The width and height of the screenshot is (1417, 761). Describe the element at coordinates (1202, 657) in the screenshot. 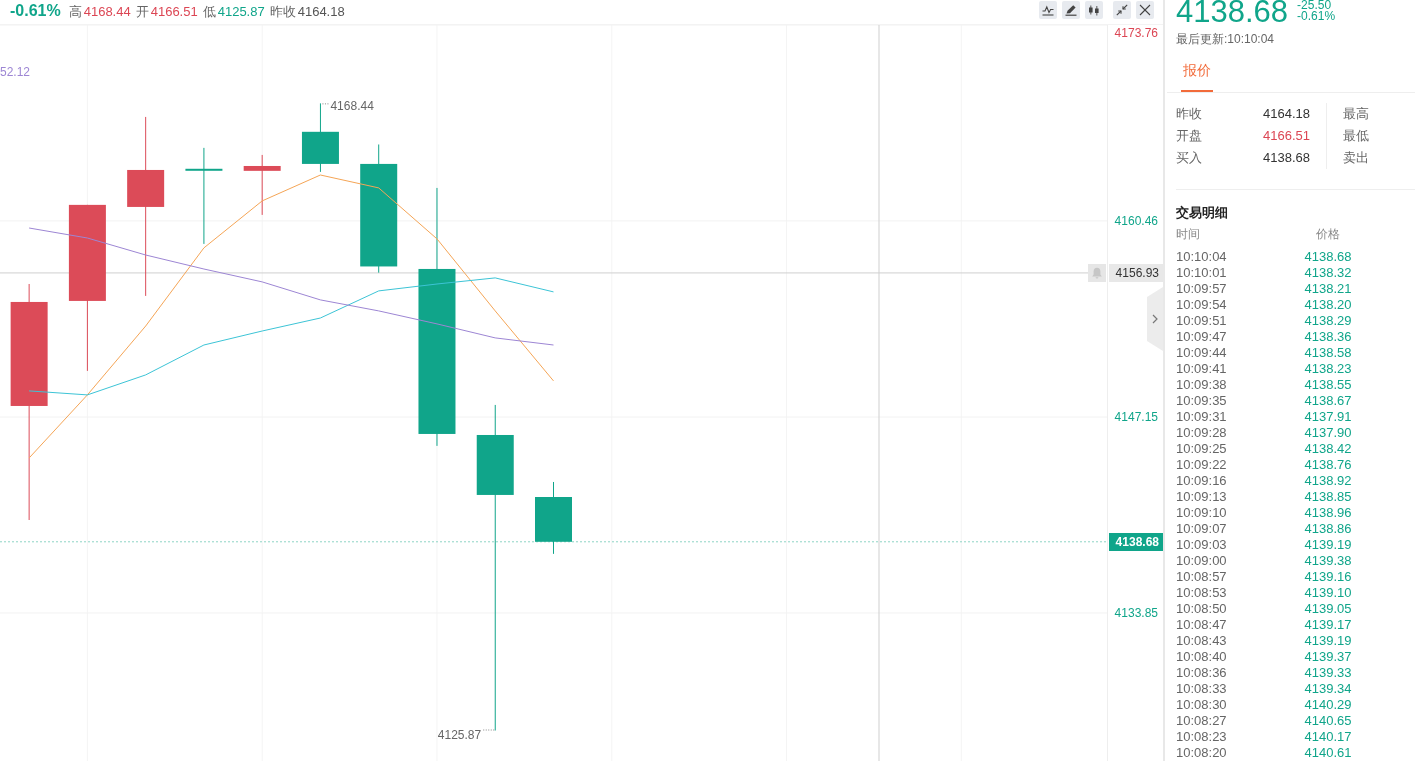

I see `trade-time: 10:08:40` at that location.